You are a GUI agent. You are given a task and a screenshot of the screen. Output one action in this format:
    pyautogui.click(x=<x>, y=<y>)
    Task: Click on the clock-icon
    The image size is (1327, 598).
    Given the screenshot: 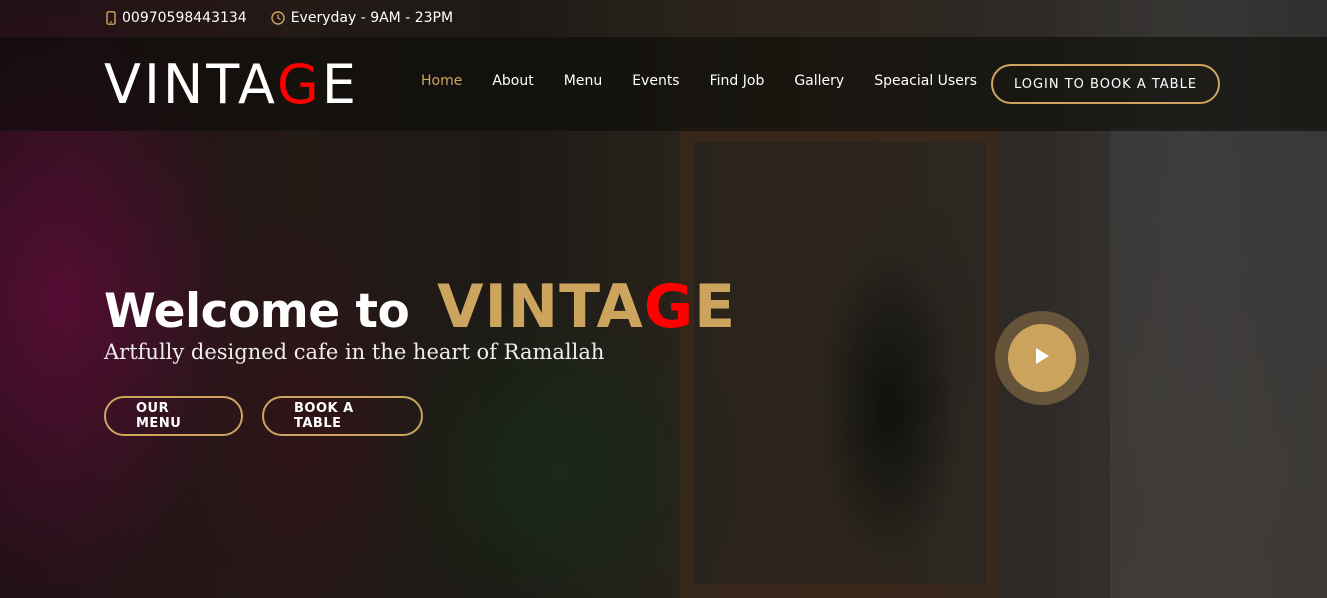 What is the action you would take?
    pyautogui.click(x=278, y=18)
    